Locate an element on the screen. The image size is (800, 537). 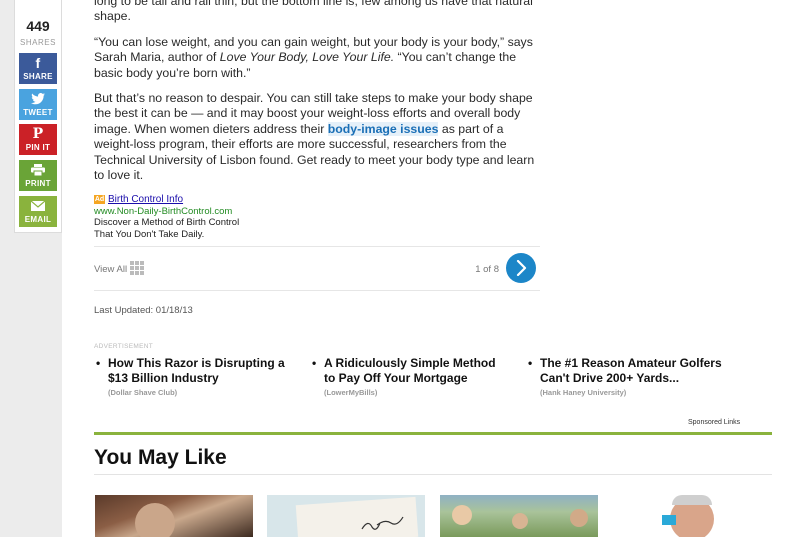
email-button: EMAIL is located at coordinates (38, 211).